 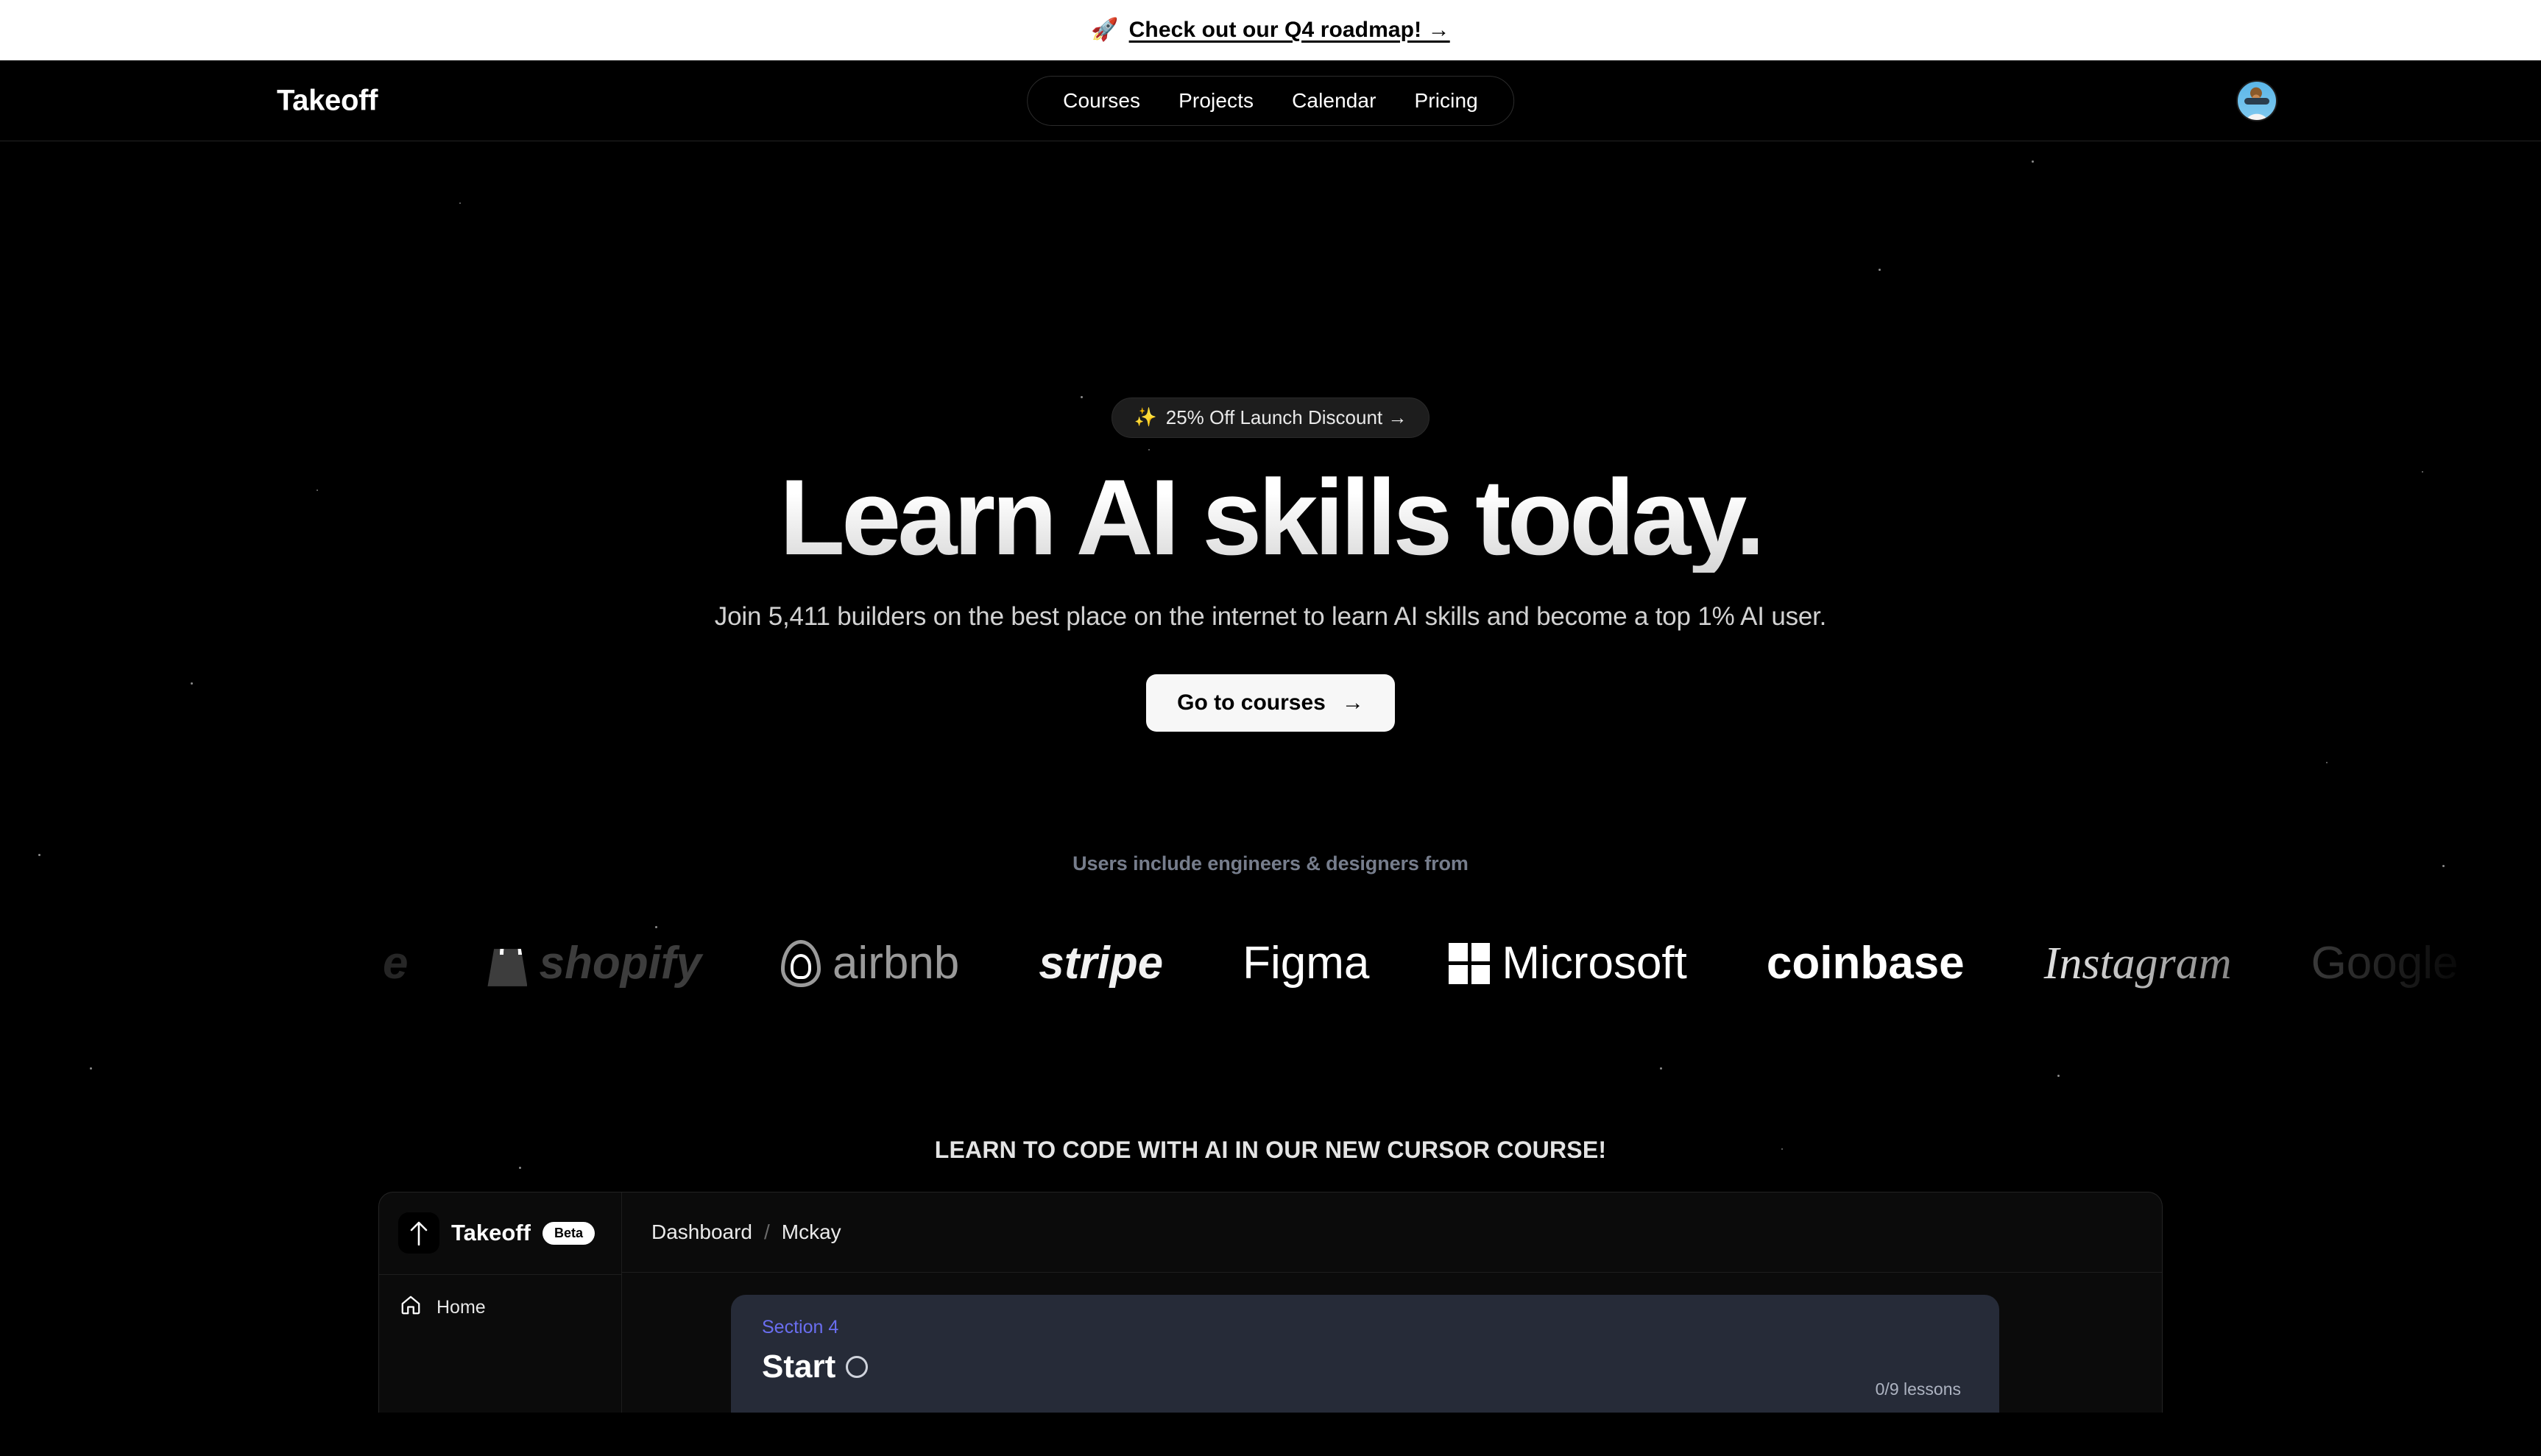 What do you see at coordinates (1270, 517) in the screenshot?
I see `page-title: Learn AI skills today.` at bounding box center [1270, 517].